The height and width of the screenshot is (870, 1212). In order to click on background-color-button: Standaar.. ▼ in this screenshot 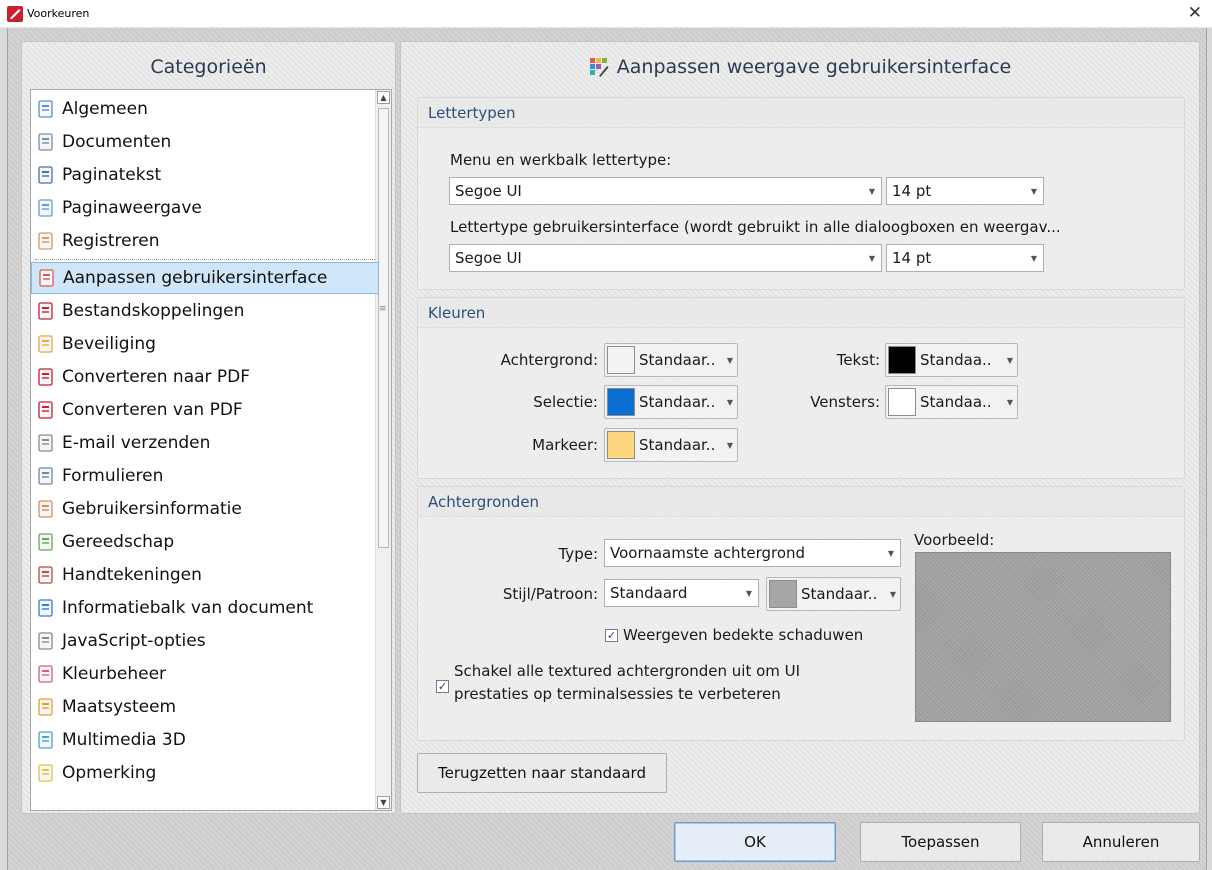, I will do `click(671, 360)`.